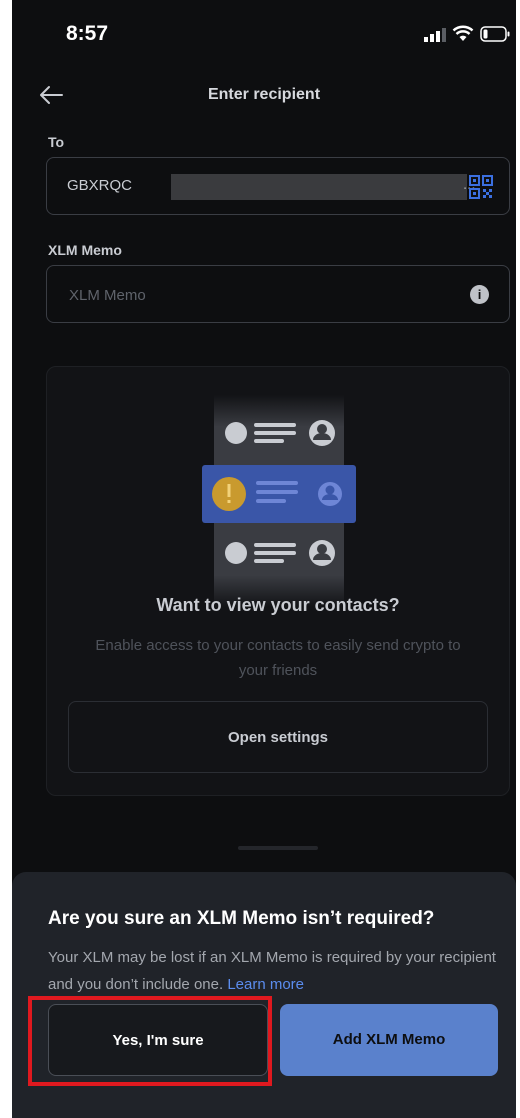 The image size is (520, 1118). I want to click on redacted-address-mask, so click(319, 187).